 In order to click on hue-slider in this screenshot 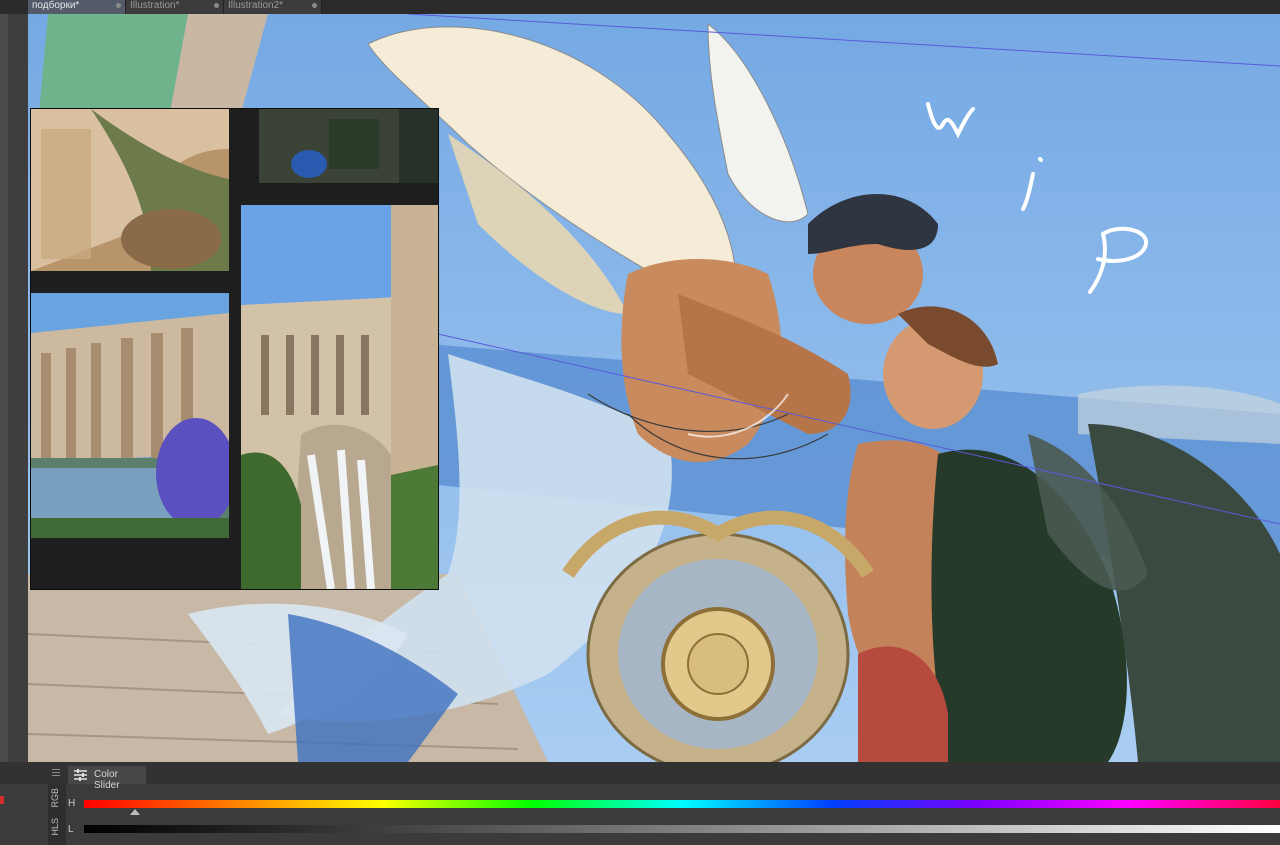, I will do `click(682, 804)`.